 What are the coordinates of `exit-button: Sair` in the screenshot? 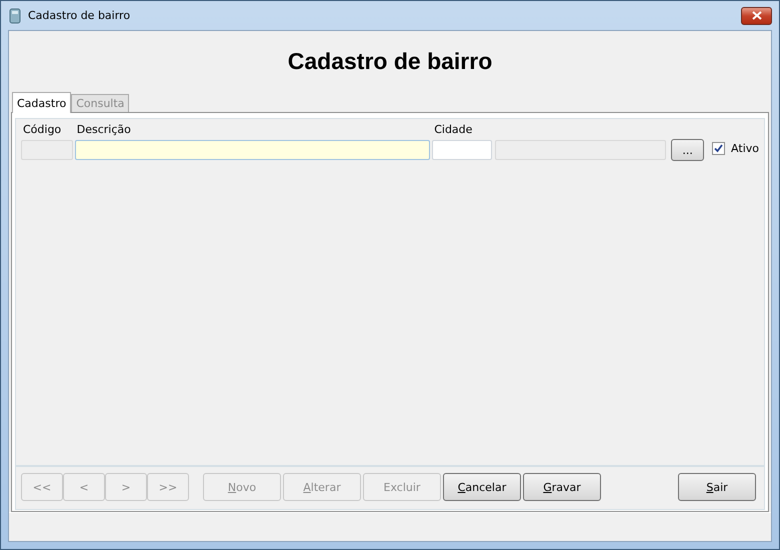 It's located at (717, 487).